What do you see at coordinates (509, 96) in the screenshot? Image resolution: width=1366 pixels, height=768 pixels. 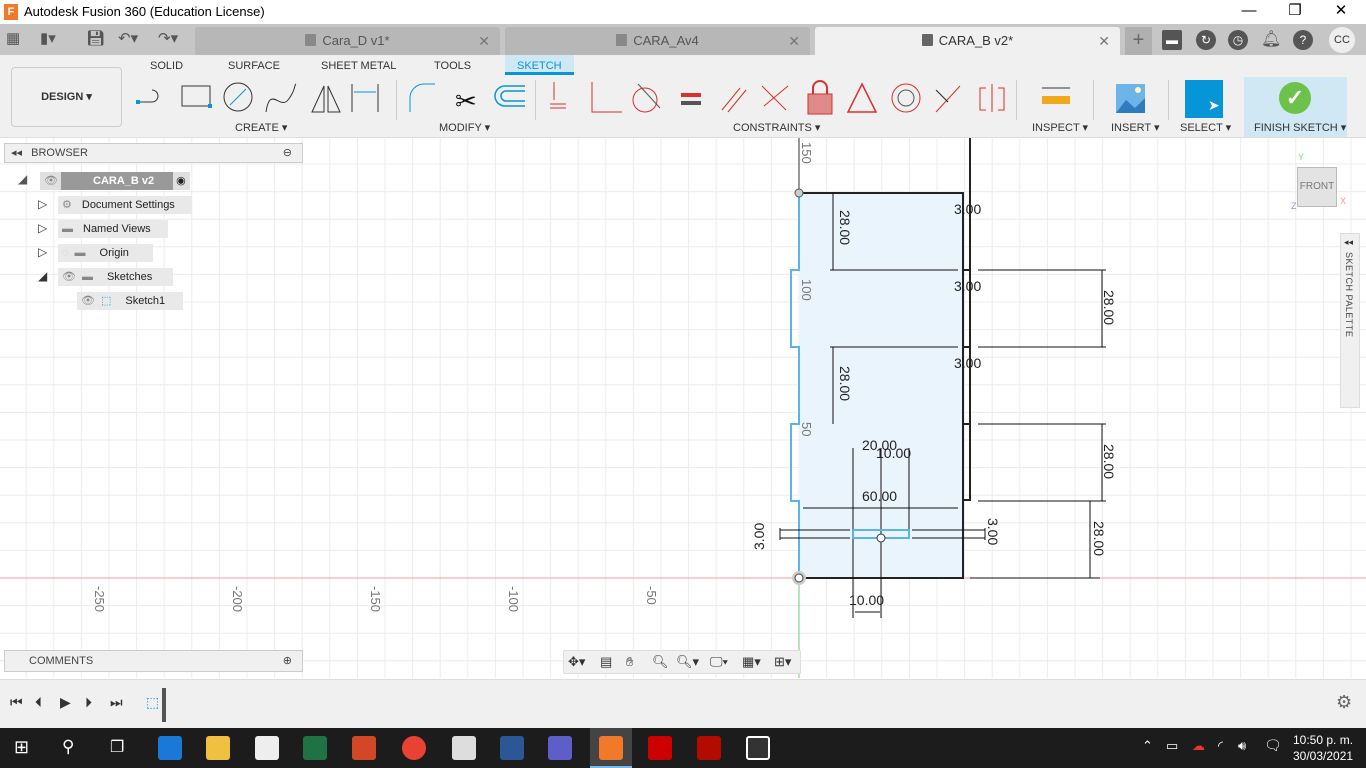 I see `offset-tool-icon` at bounding box center [509, 96].